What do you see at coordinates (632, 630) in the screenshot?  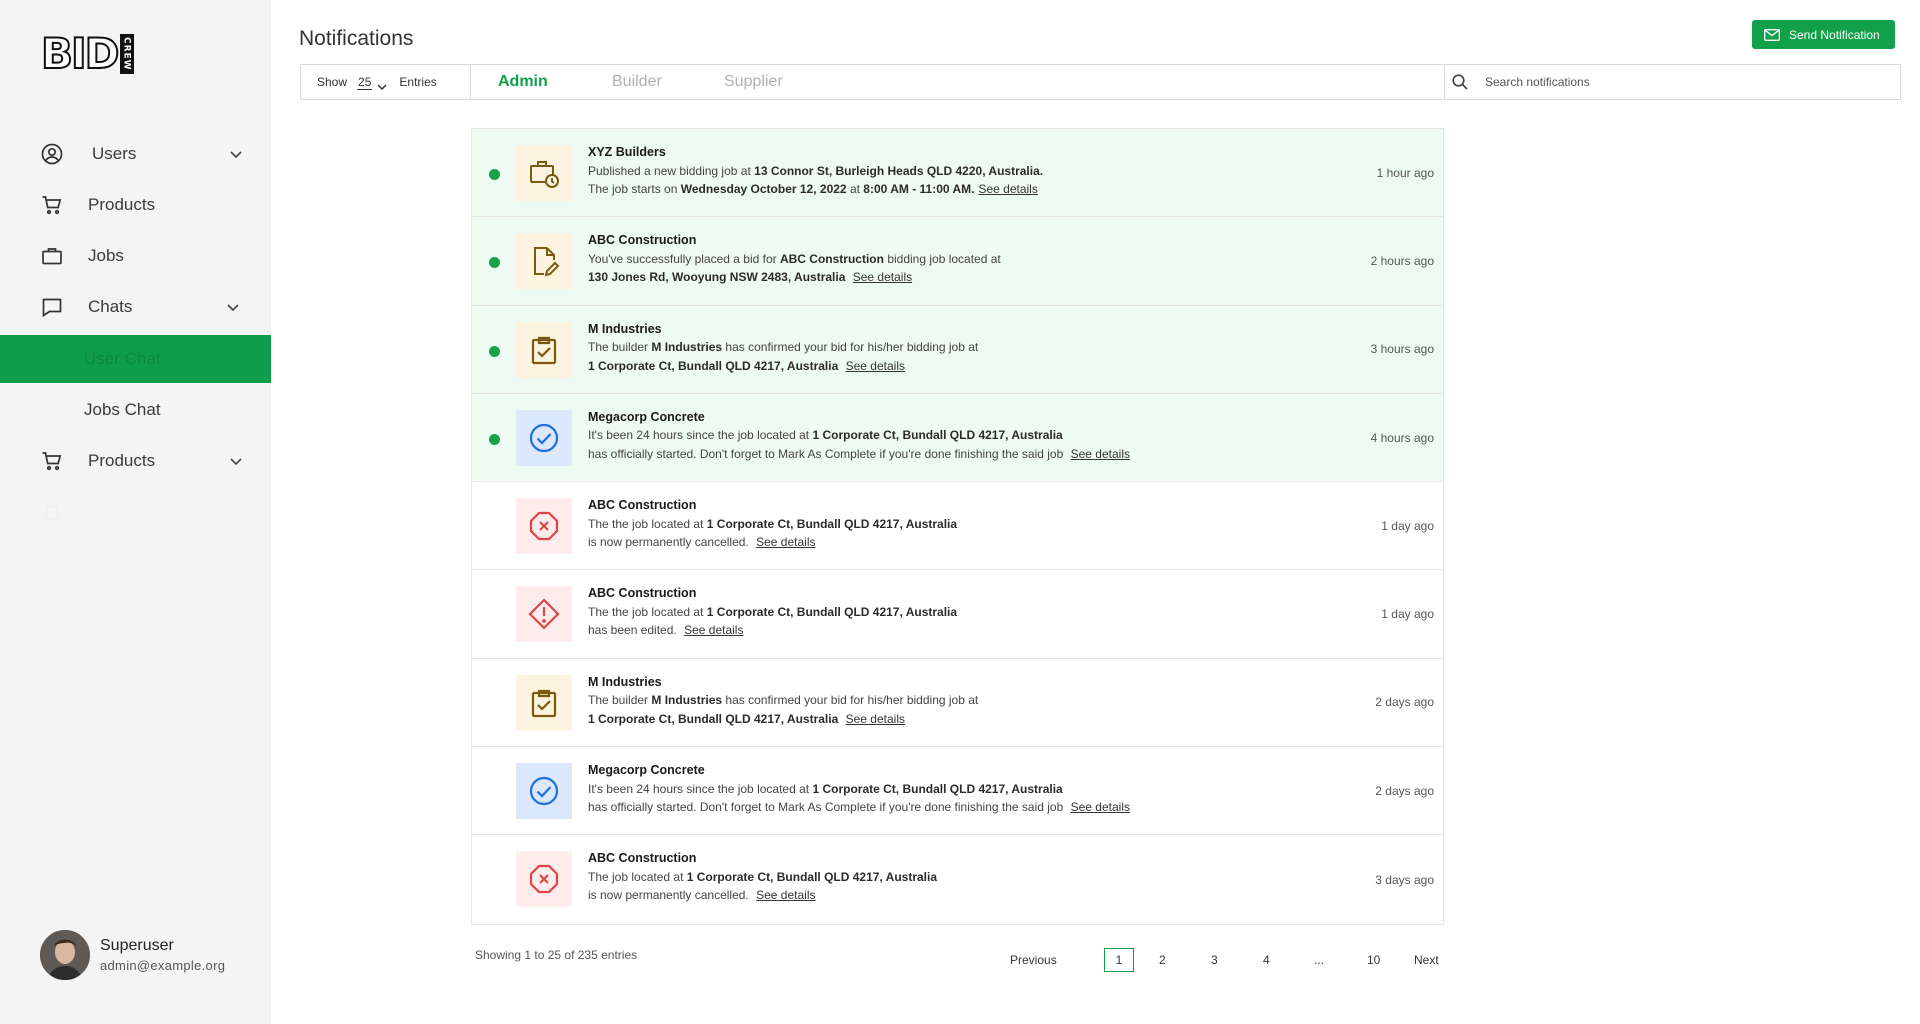 I see `line2-text: has been edited.` at bounding box center [632, 630].